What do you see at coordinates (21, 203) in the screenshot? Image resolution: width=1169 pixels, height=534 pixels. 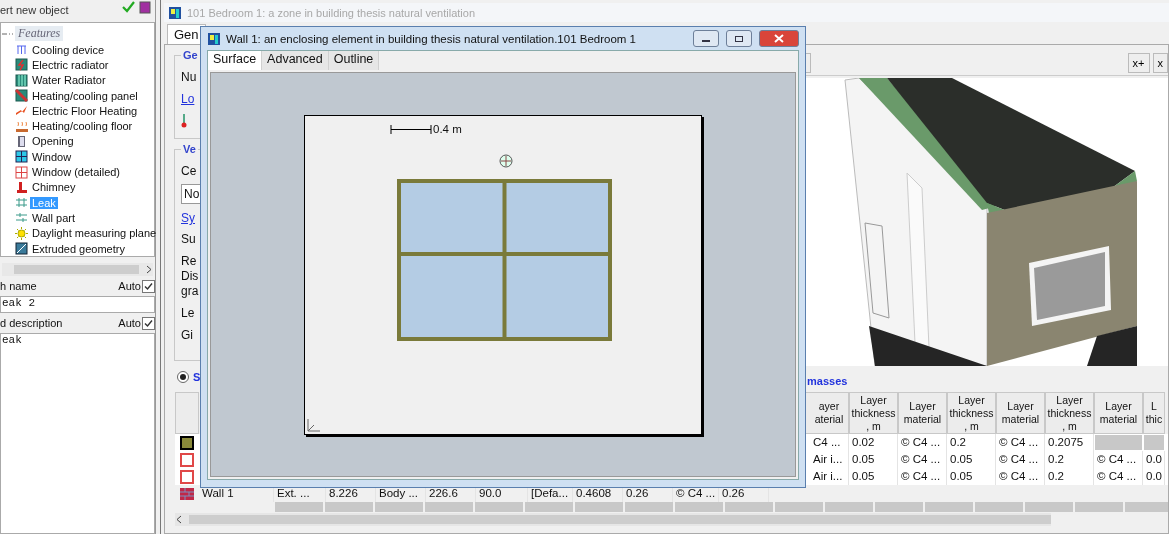 I see `leak-icon` at bounding box center [21, 203].